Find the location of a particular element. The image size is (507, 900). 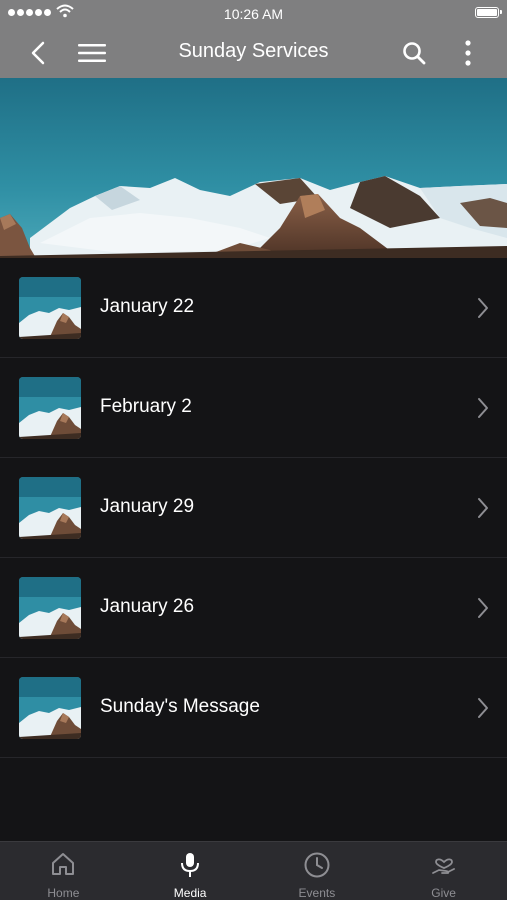

tab-bar: Home Media Events Give is located at coordinates (253, 870).